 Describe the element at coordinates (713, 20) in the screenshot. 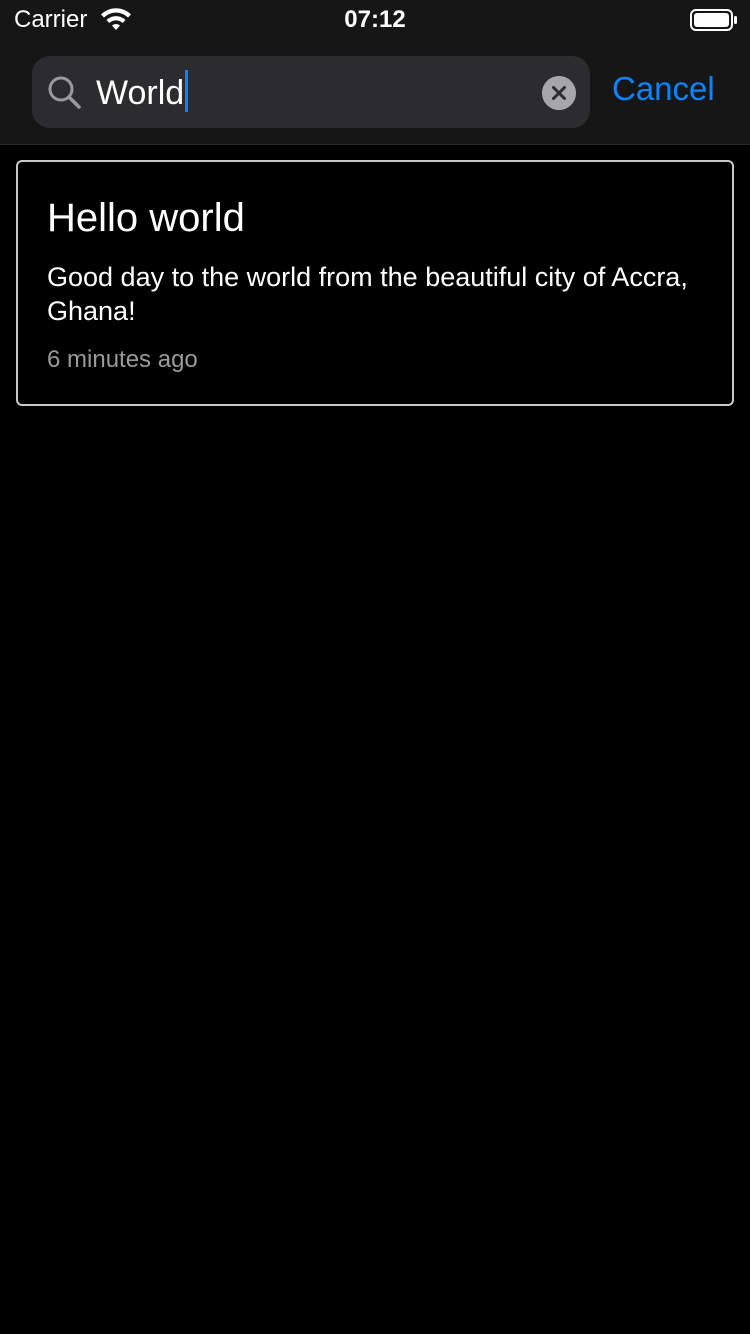

I see `battery-icon` at that location.